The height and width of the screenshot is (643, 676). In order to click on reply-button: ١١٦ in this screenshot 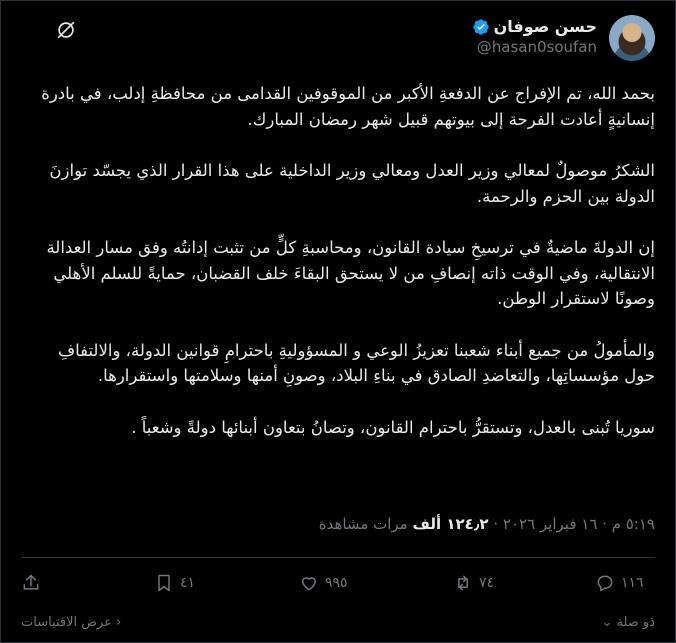, I will do `click(619, 583)`.